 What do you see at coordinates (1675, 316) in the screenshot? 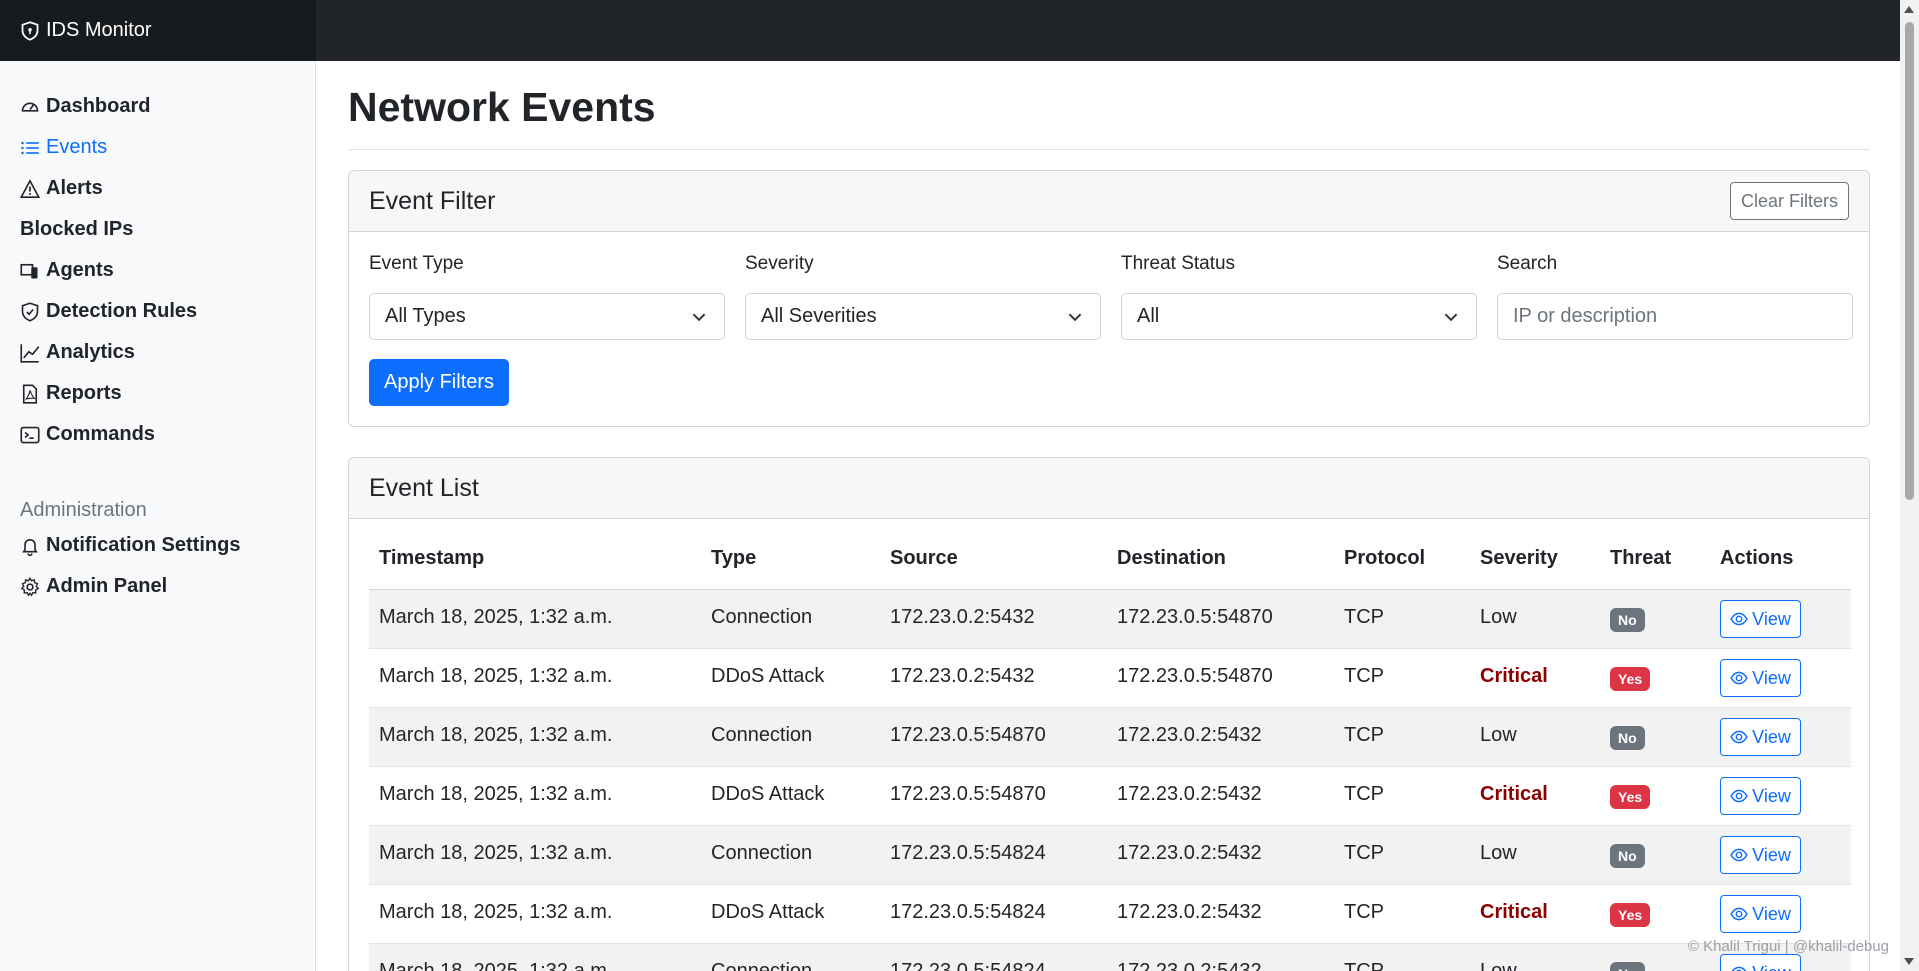
I see `search-input: IP or description` at bounding box center [1675, 316].